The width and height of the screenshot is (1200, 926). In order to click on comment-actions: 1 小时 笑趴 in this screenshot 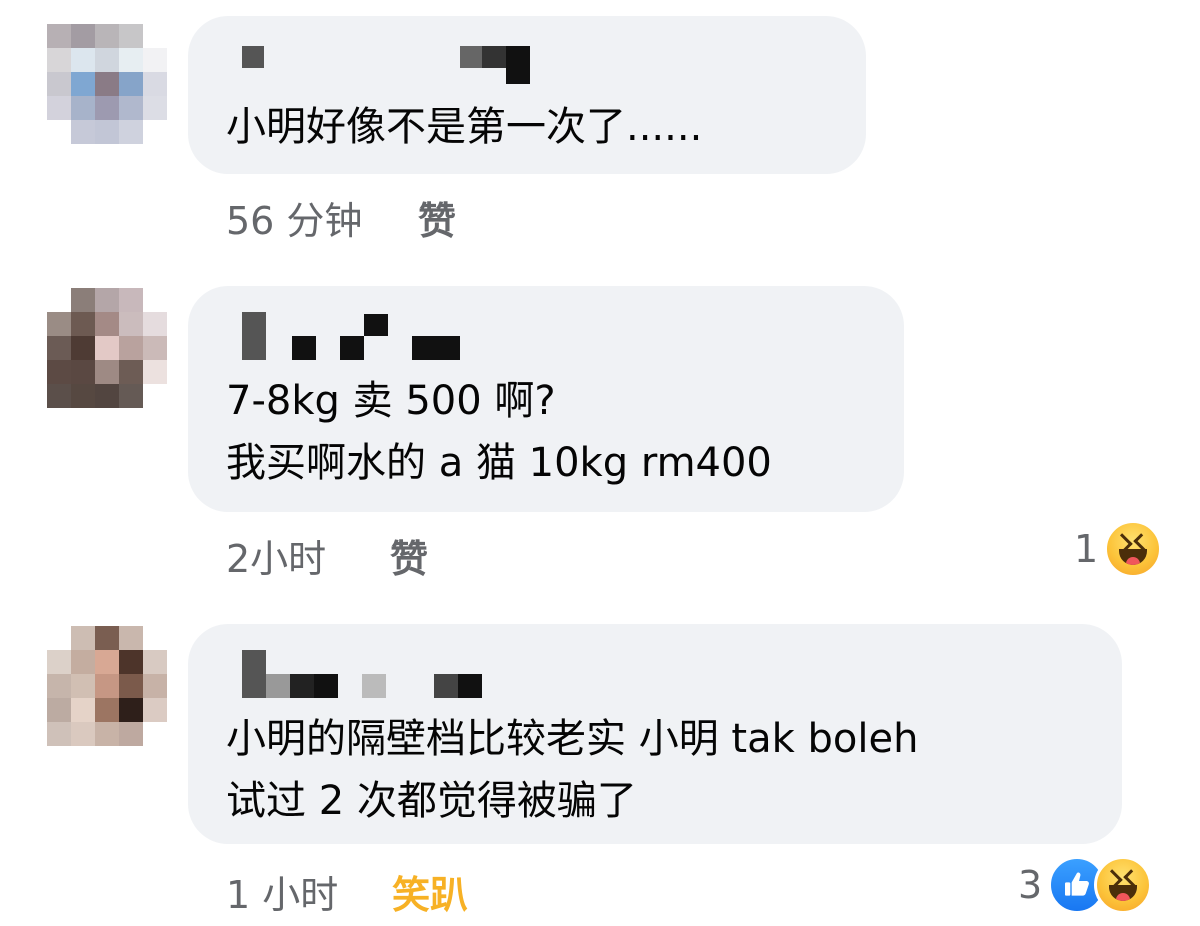, I will do `click(347, 891)`.